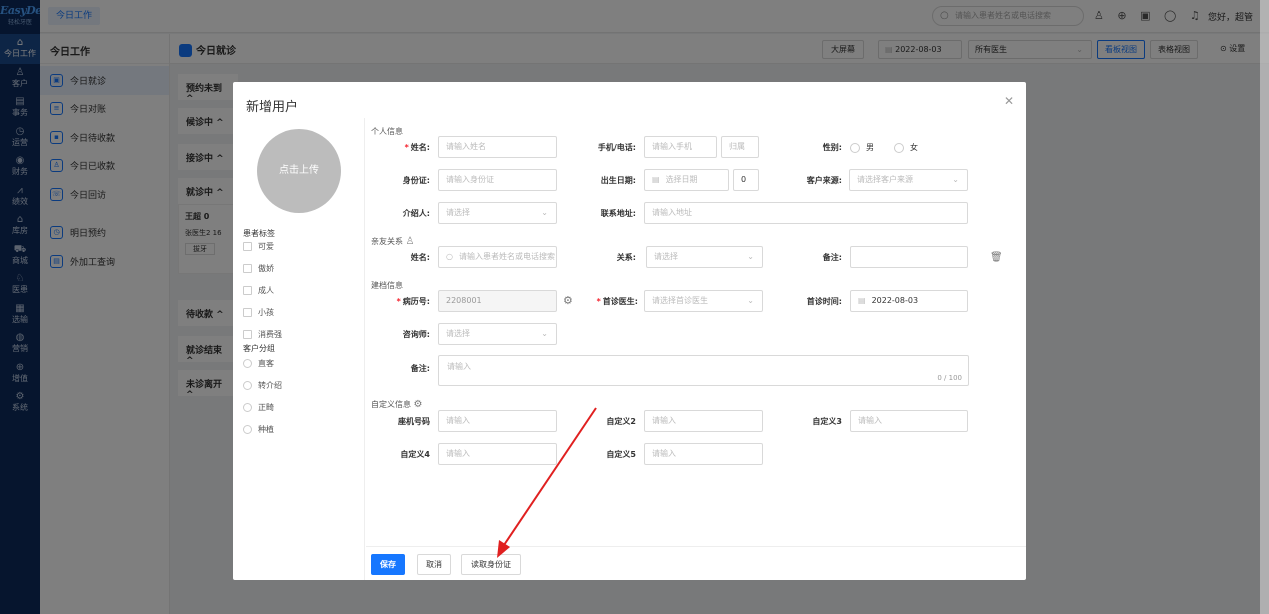 This screenshot has height=614, width=1269. What do you see at coordinates (618, 180) in the screenshot?
I see `birth-label: 出生日期:` at bounding box center [618, 180].